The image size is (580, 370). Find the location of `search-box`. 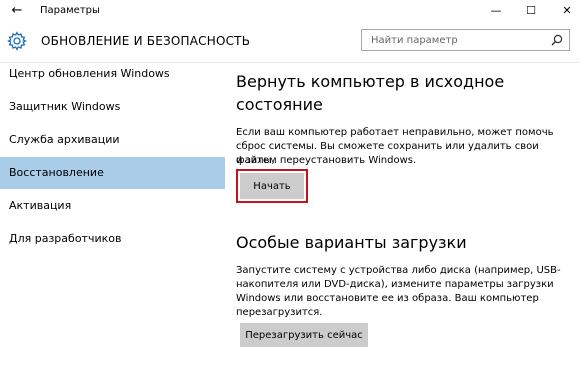

search-box is located at coordinates (465, 40).